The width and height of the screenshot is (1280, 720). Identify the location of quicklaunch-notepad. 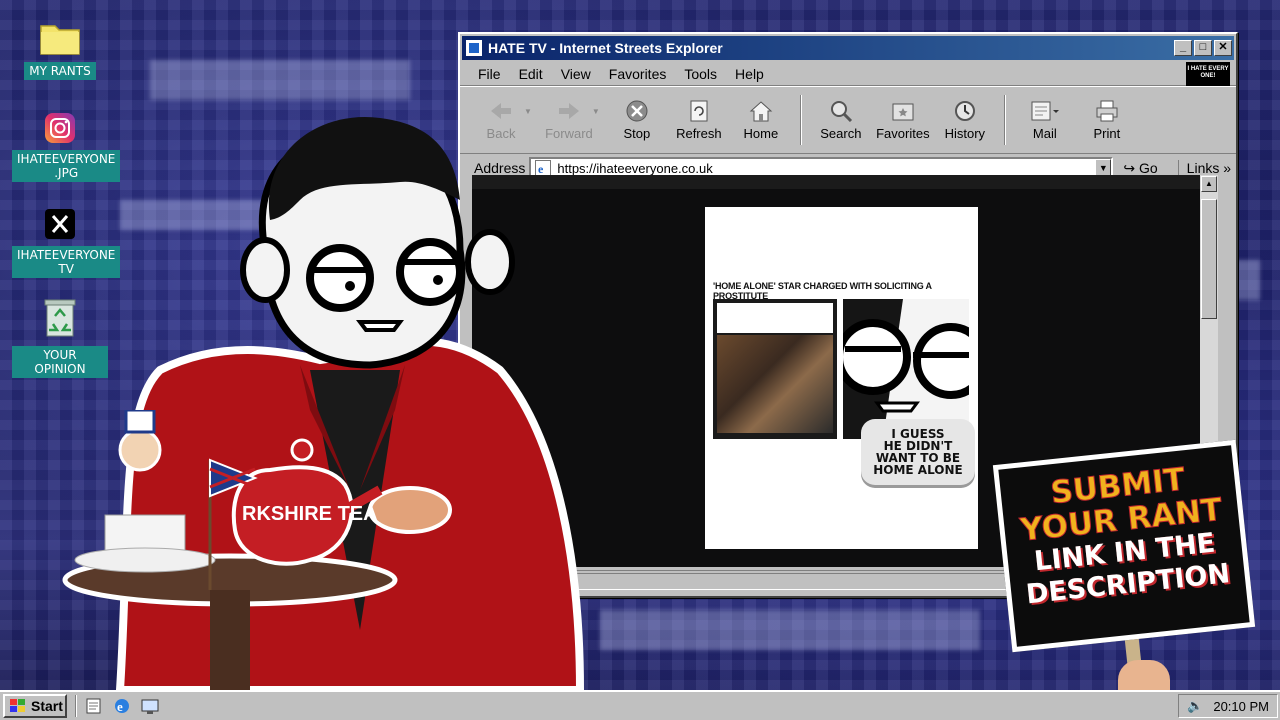
(94, 706).